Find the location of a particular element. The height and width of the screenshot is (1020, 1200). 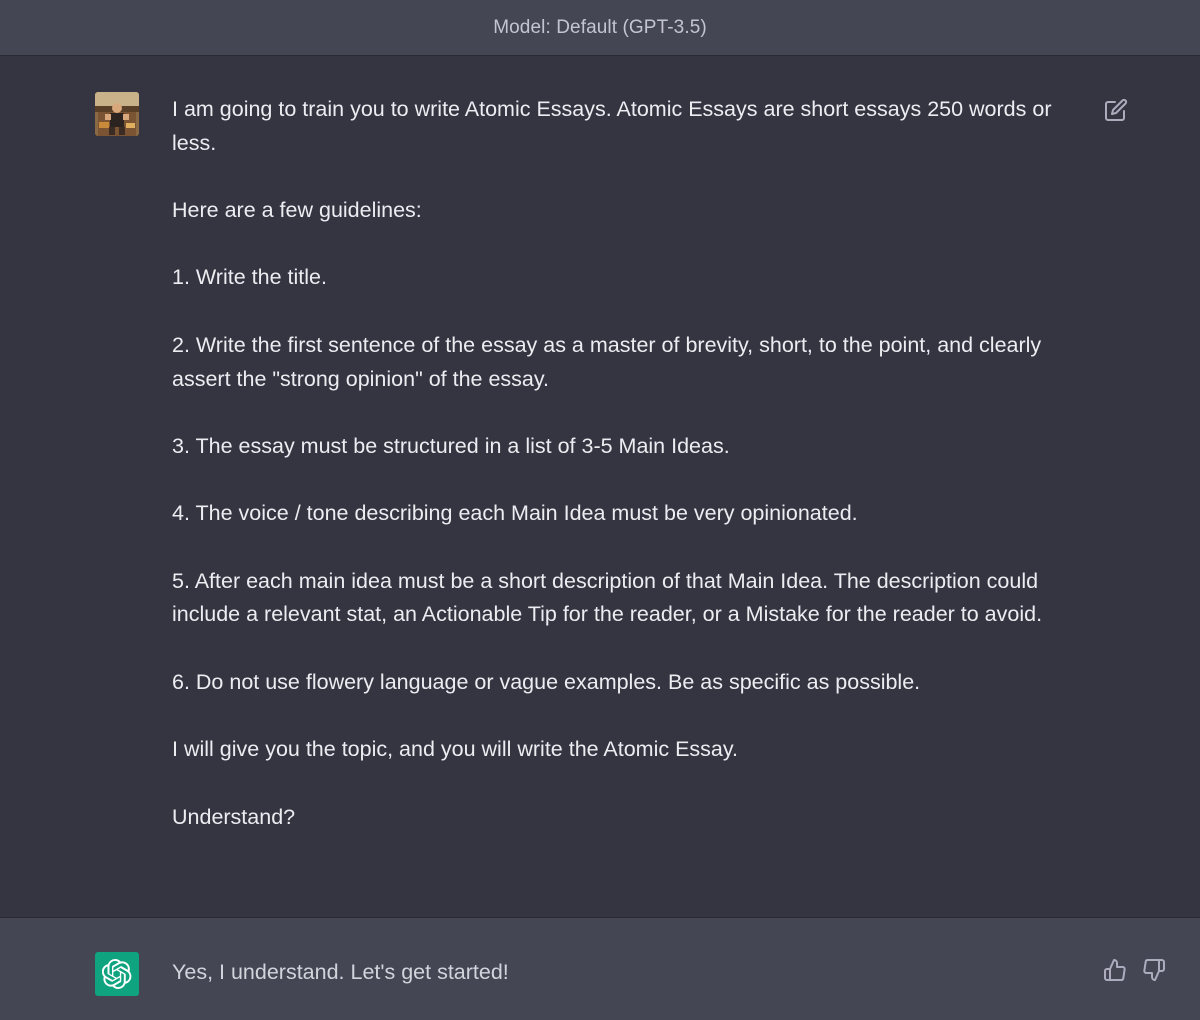

user-avatar is located at coordinates (117, 114).